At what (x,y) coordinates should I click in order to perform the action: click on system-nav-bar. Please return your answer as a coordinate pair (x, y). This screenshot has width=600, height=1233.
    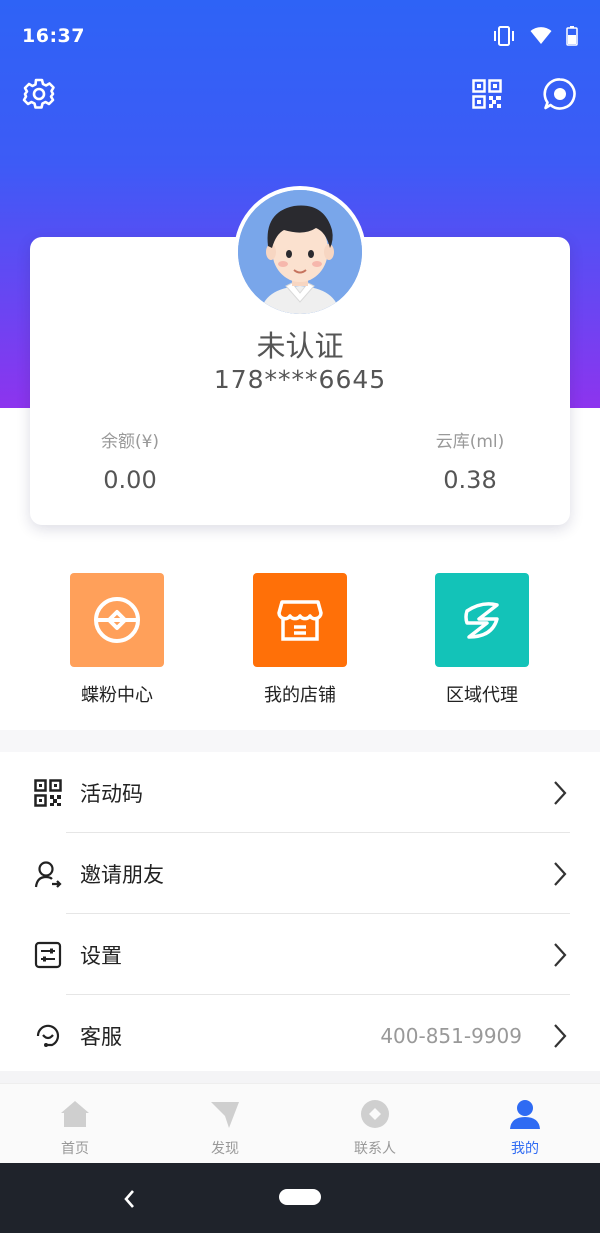
    Looking at the image, I should click on (300, 1198).